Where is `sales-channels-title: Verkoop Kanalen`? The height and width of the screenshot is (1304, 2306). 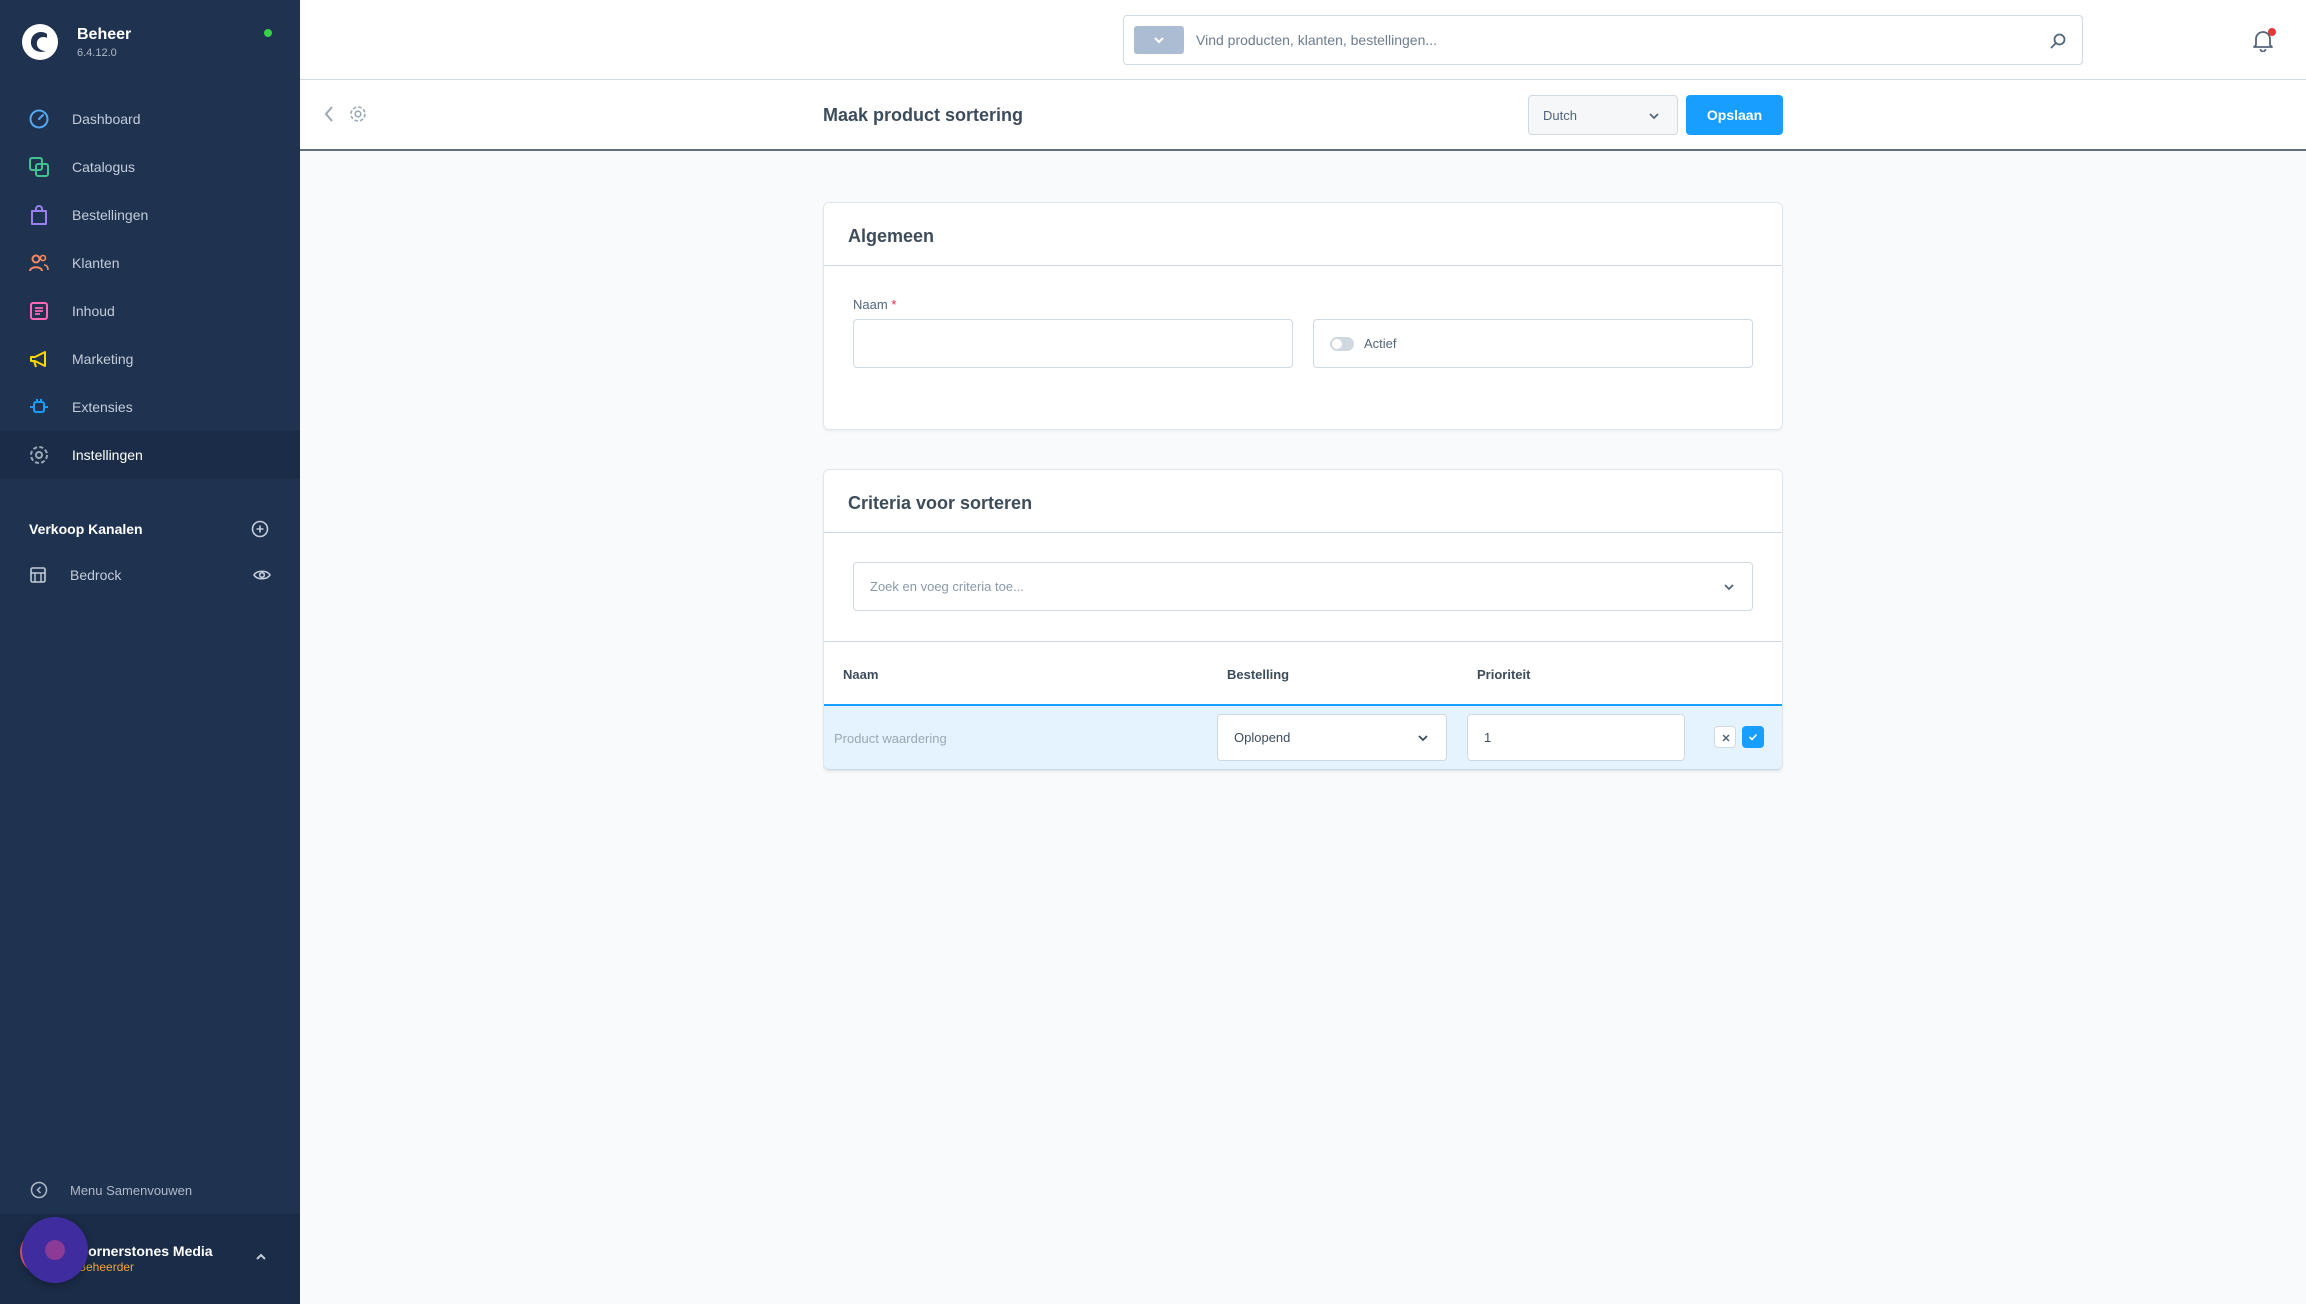
sales-channels-title: Verkoop Kanalen is located at coordinates (86, 529).